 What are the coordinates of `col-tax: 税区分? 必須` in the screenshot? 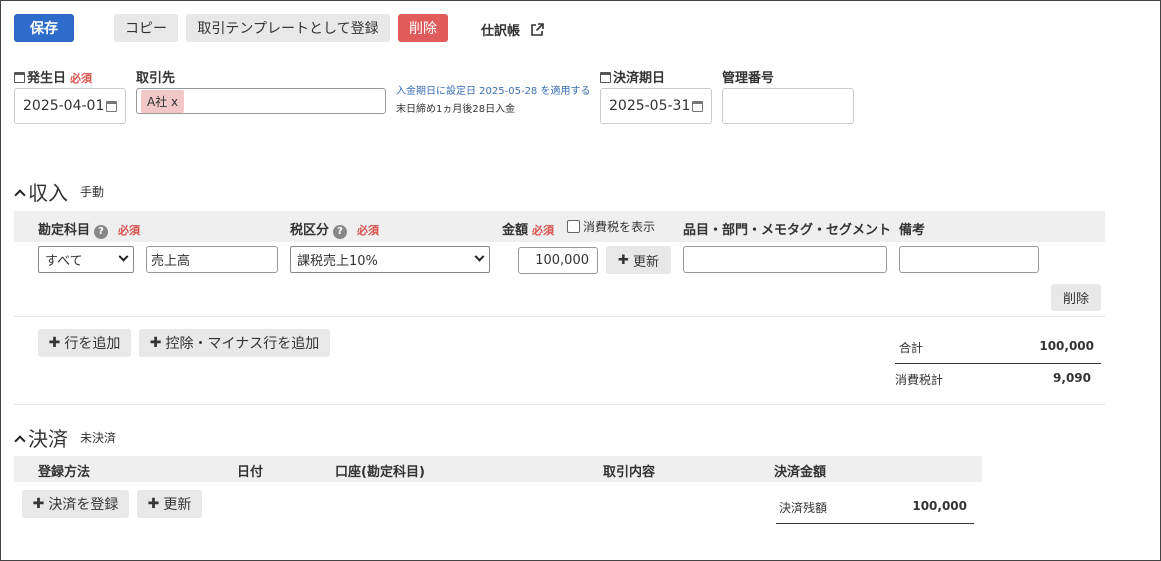 It's located at (335, 231).